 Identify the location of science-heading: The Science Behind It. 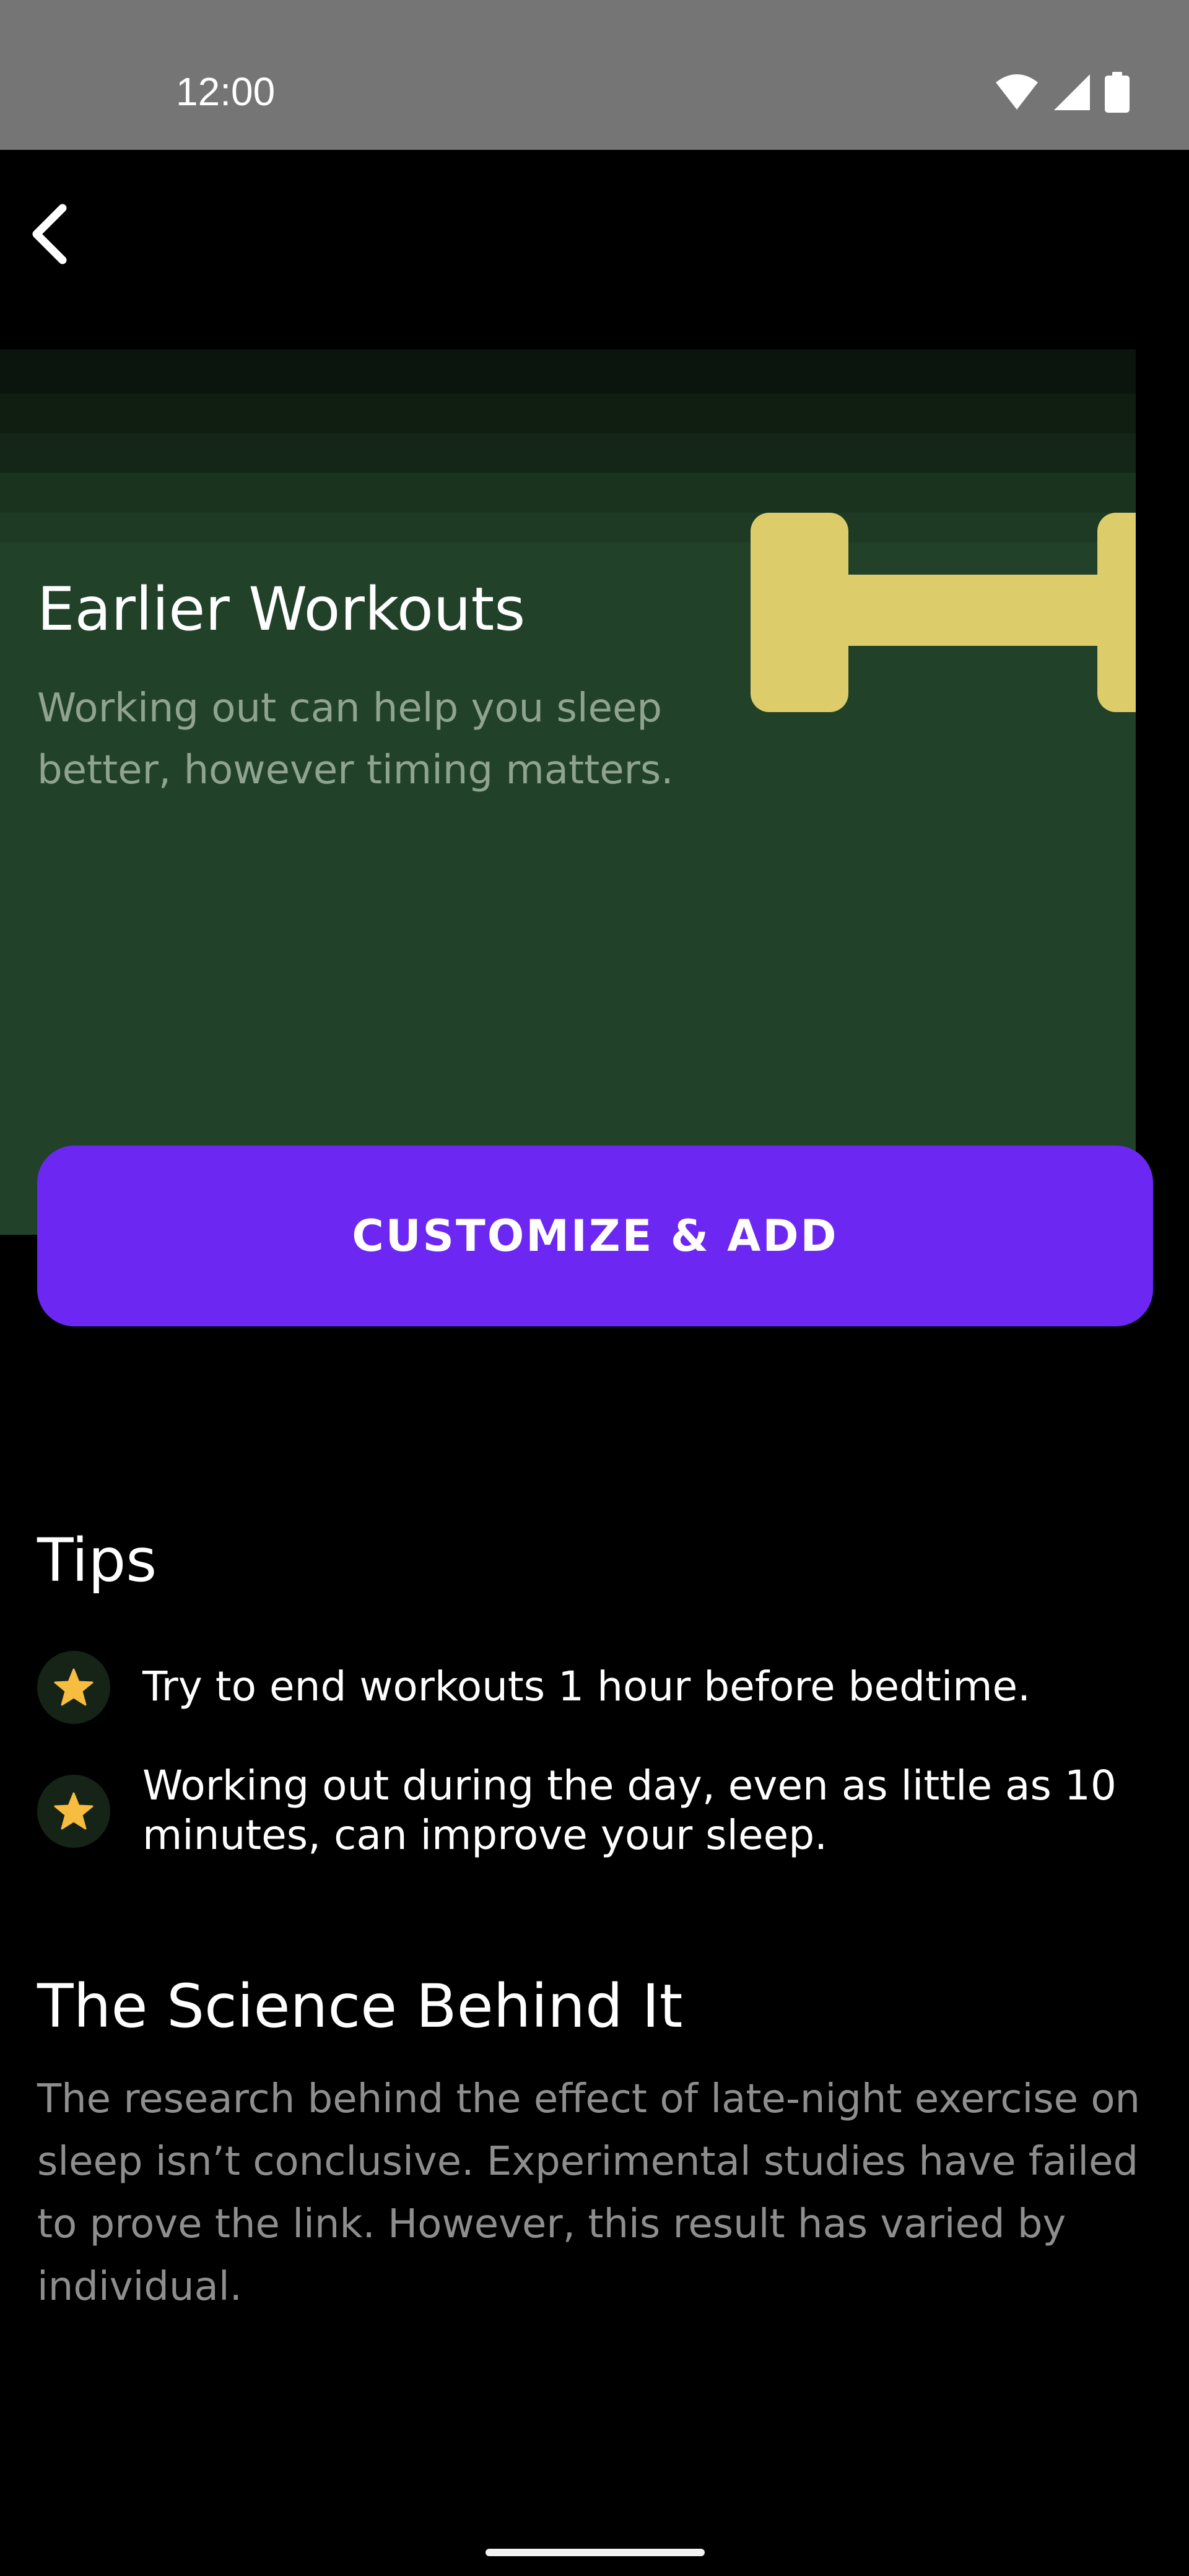
(360, 2006).